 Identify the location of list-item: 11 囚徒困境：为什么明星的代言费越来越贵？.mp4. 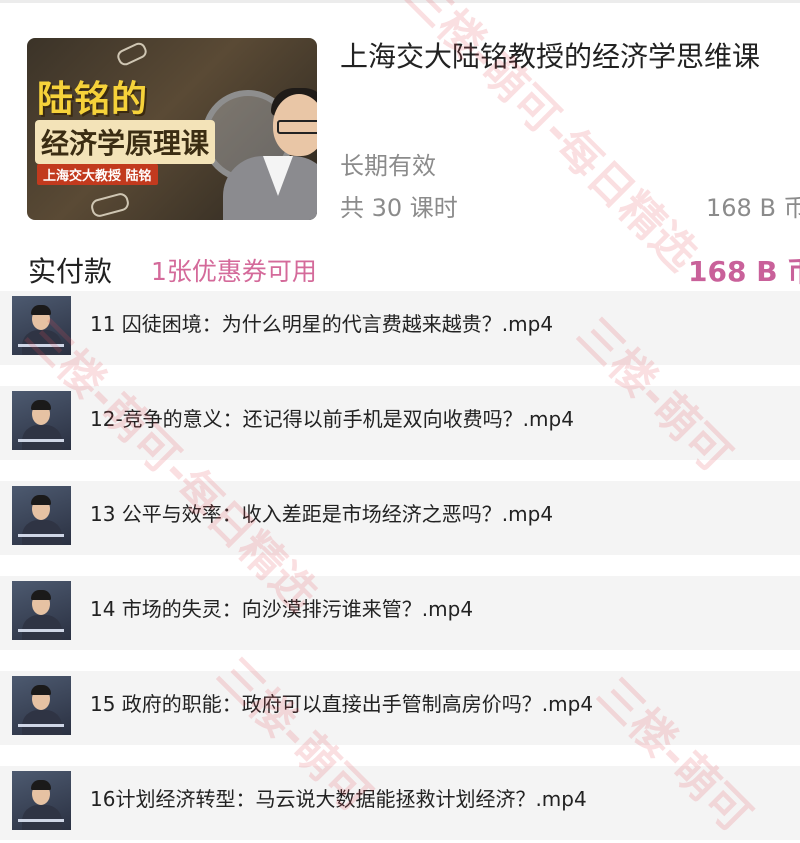
(400, 328).